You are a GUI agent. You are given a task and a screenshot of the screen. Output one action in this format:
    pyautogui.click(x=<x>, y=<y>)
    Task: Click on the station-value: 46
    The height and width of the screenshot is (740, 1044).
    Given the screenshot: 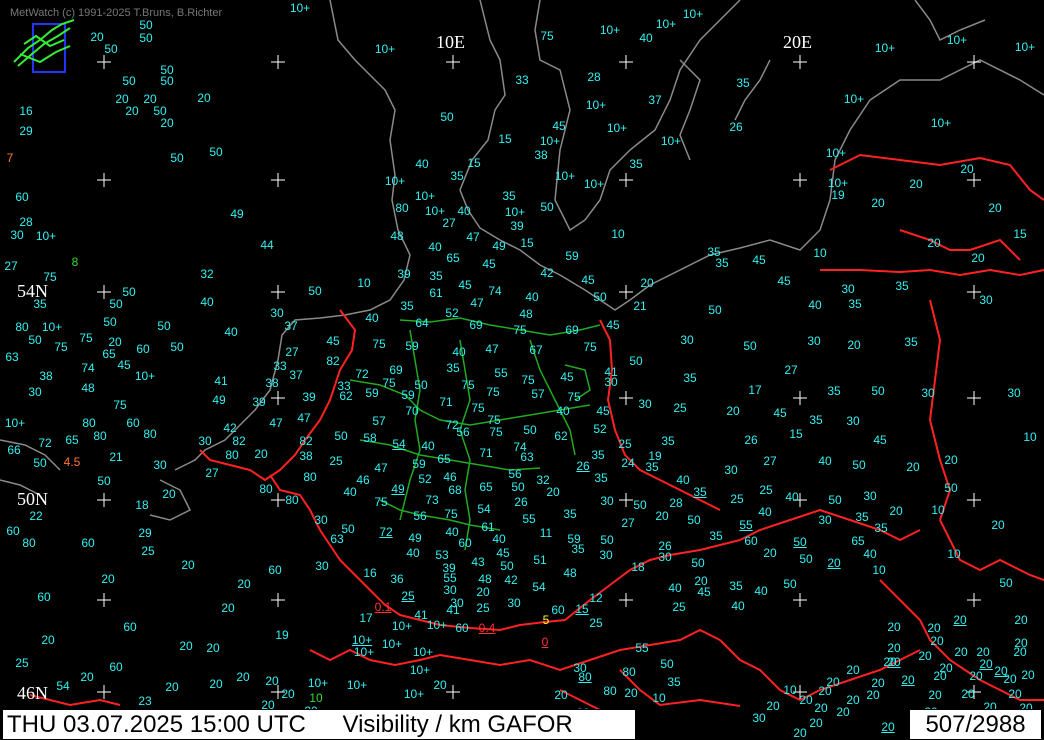 What is the action you would take?
    pyautogui.click(x=449, y=477)
    